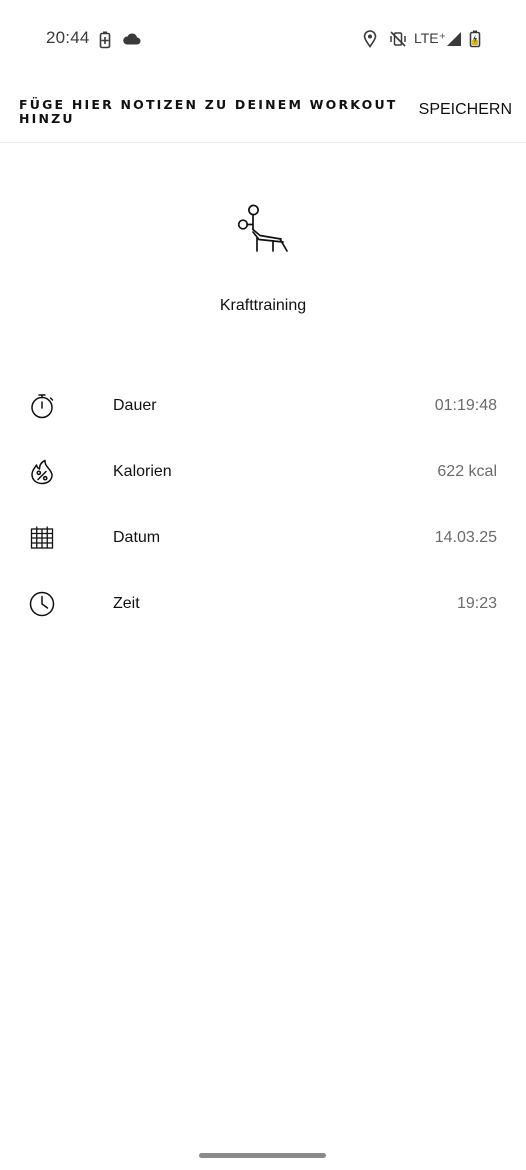 The height and width of the screenshot is (1170, 526). What do you see at coordinates (105, 40) in the screenshot?
I see `battery-saver-icon` at bounding box center [105, 40].